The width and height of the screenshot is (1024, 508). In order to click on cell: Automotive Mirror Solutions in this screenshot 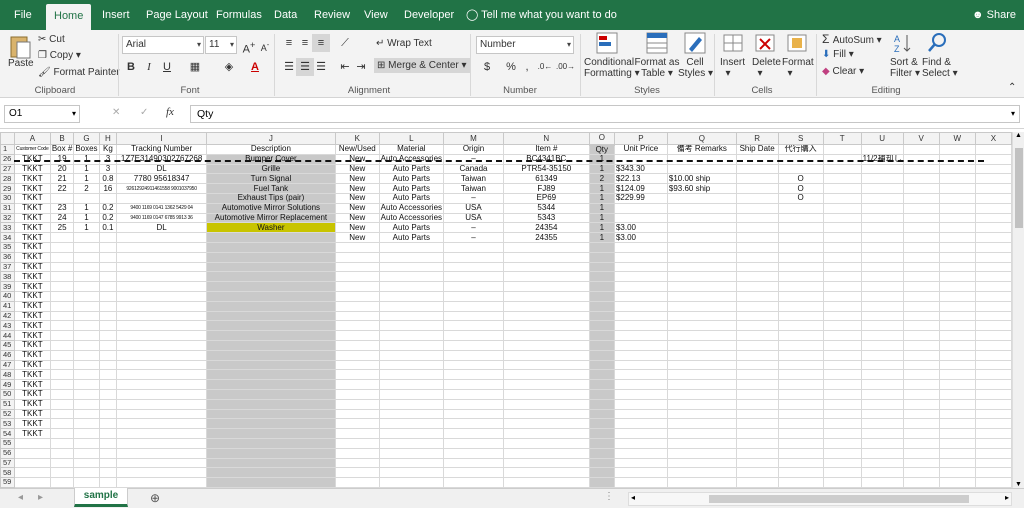, I will do `click(270, 208)`.